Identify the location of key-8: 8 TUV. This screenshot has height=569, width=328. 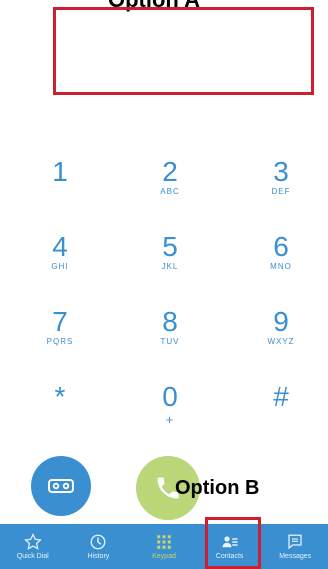
(170, 337).